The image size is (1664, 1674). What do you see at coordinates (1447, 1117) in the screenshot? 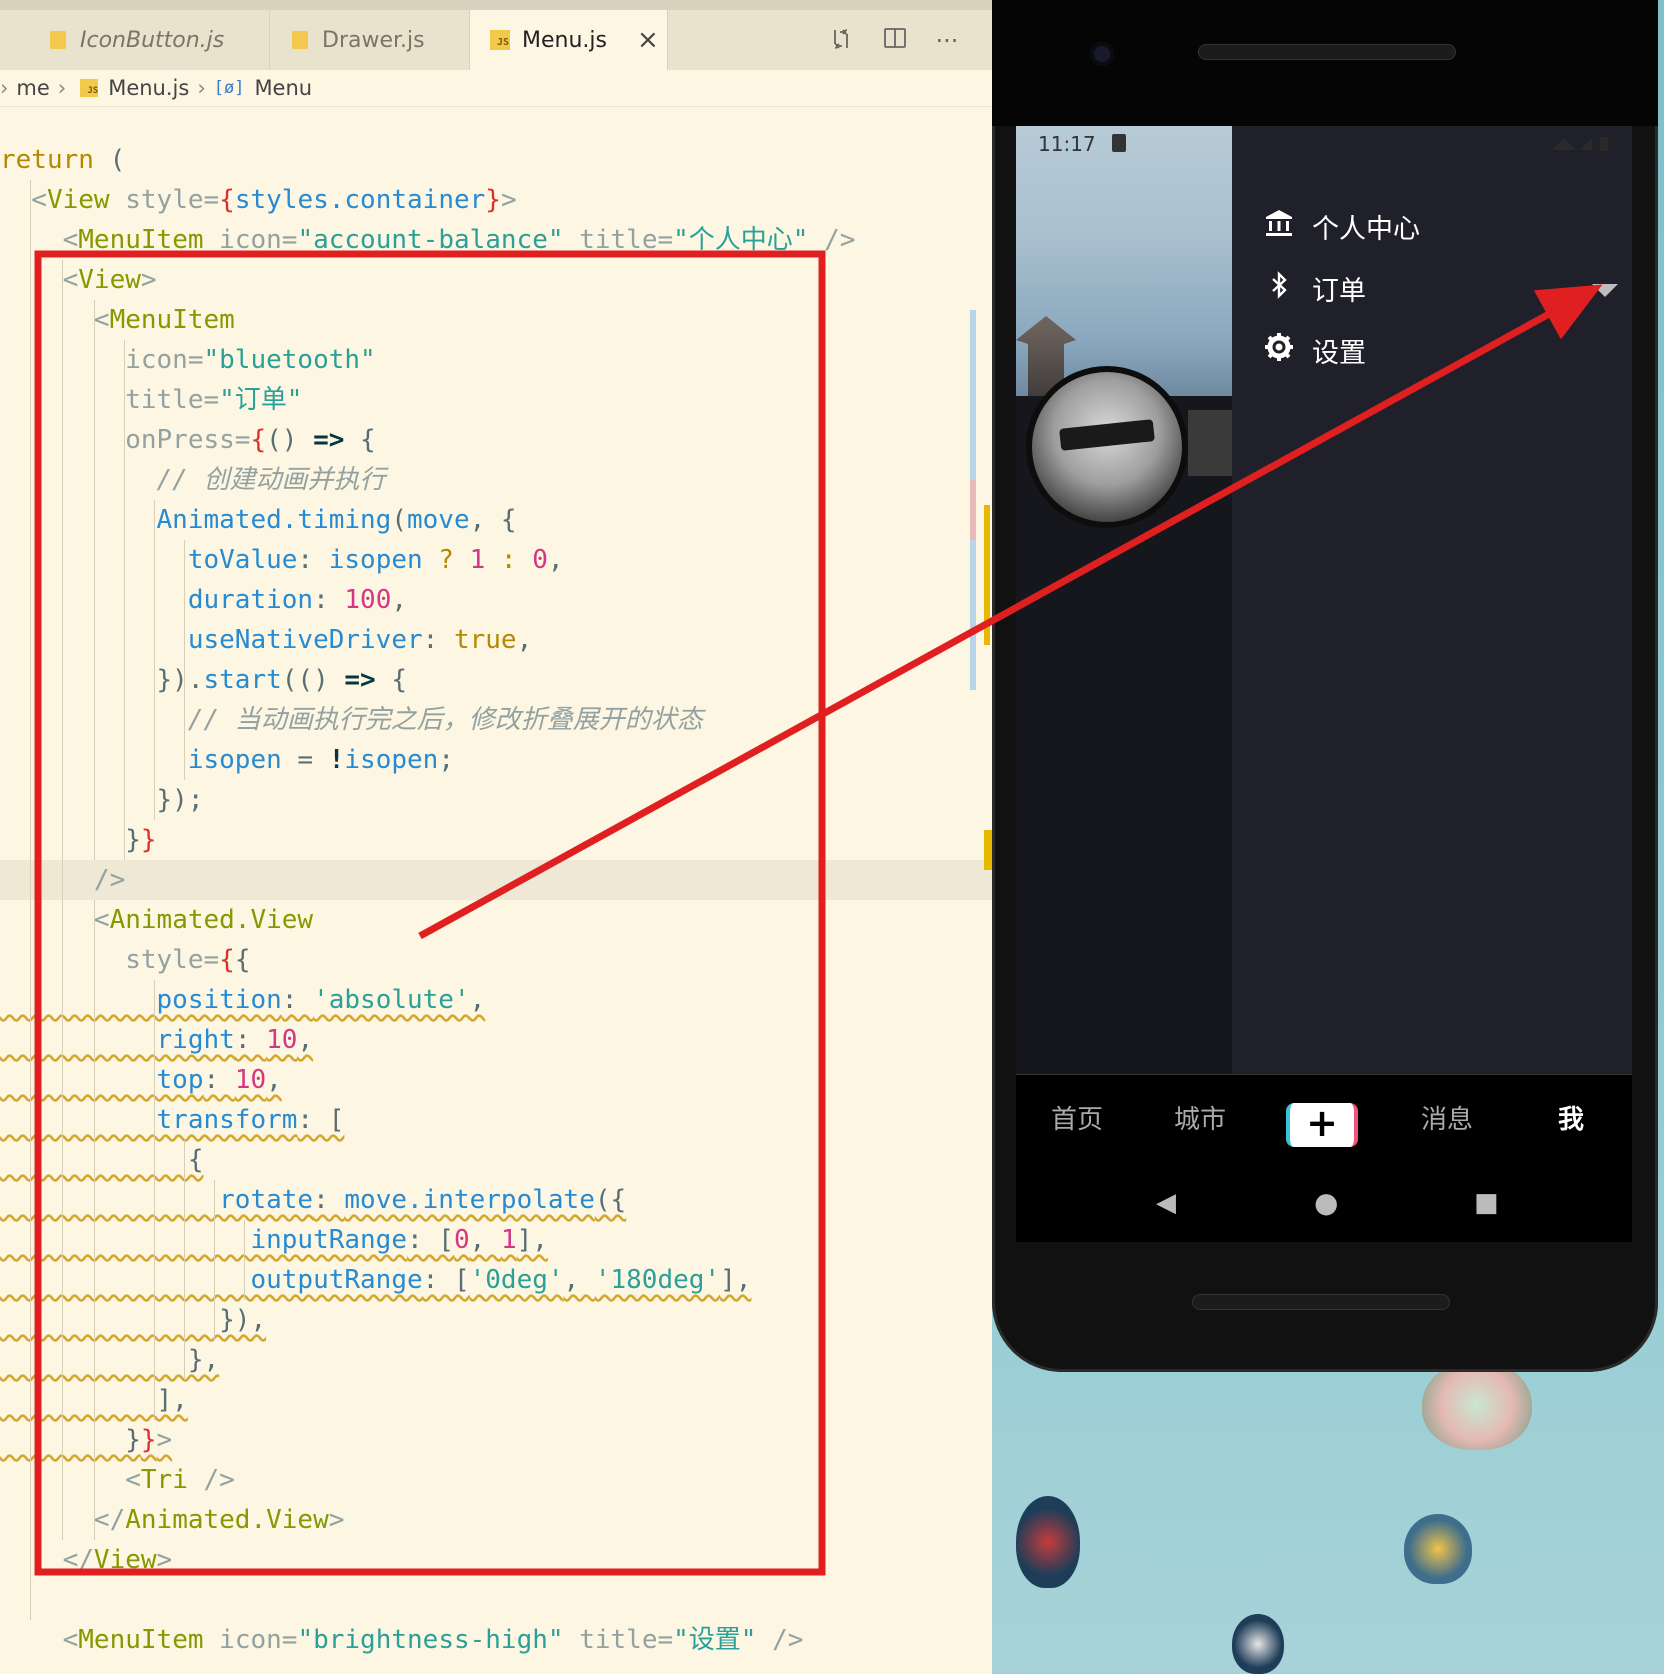
I see `tab-messages: 消息` at bounding box center [1447, 1117].